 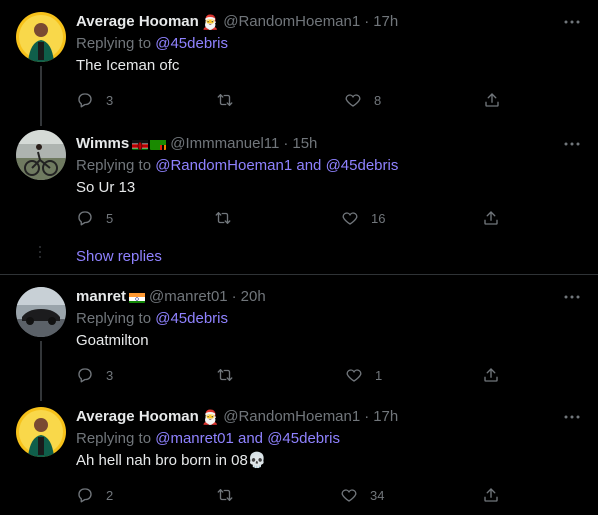 I want to click on like-count: 1, so click(x=379, y=375).